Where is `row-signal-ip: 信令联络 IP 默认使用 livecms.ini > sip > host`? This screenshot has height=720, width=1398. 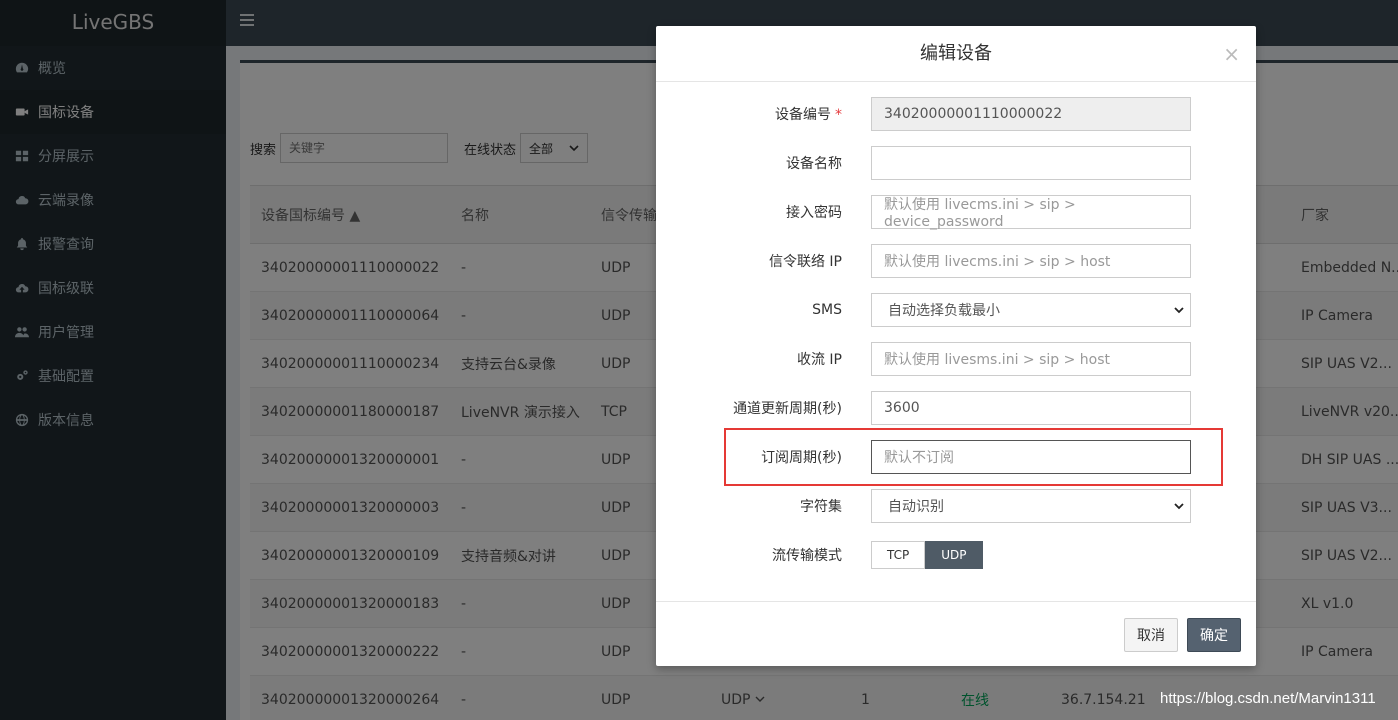
row-signal-ip: 信令联络 IP 默认使用 livecms.ini > sip > host is located at coordinates (956, 261).